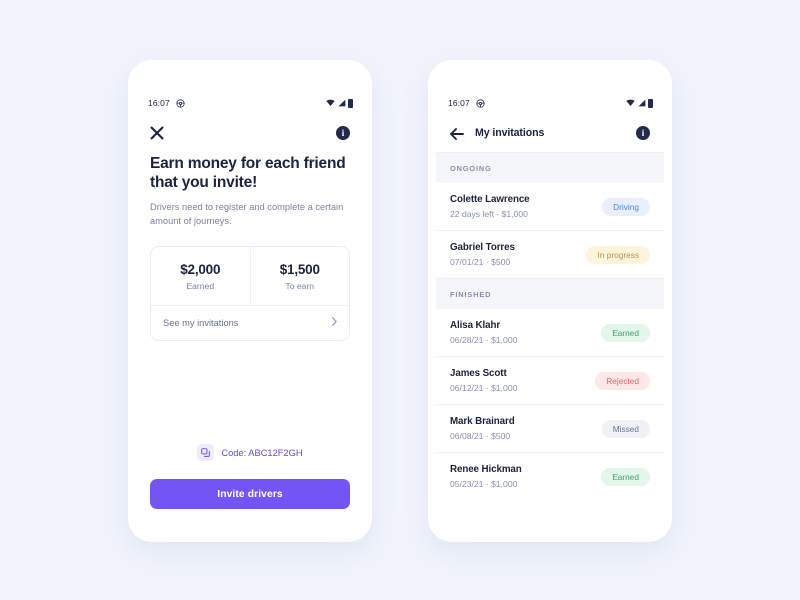 Image resolution: width=800 pixels, height=600 pixels. I want to click on stat-to-earn: $1,500 To earn, so click(299, 276).